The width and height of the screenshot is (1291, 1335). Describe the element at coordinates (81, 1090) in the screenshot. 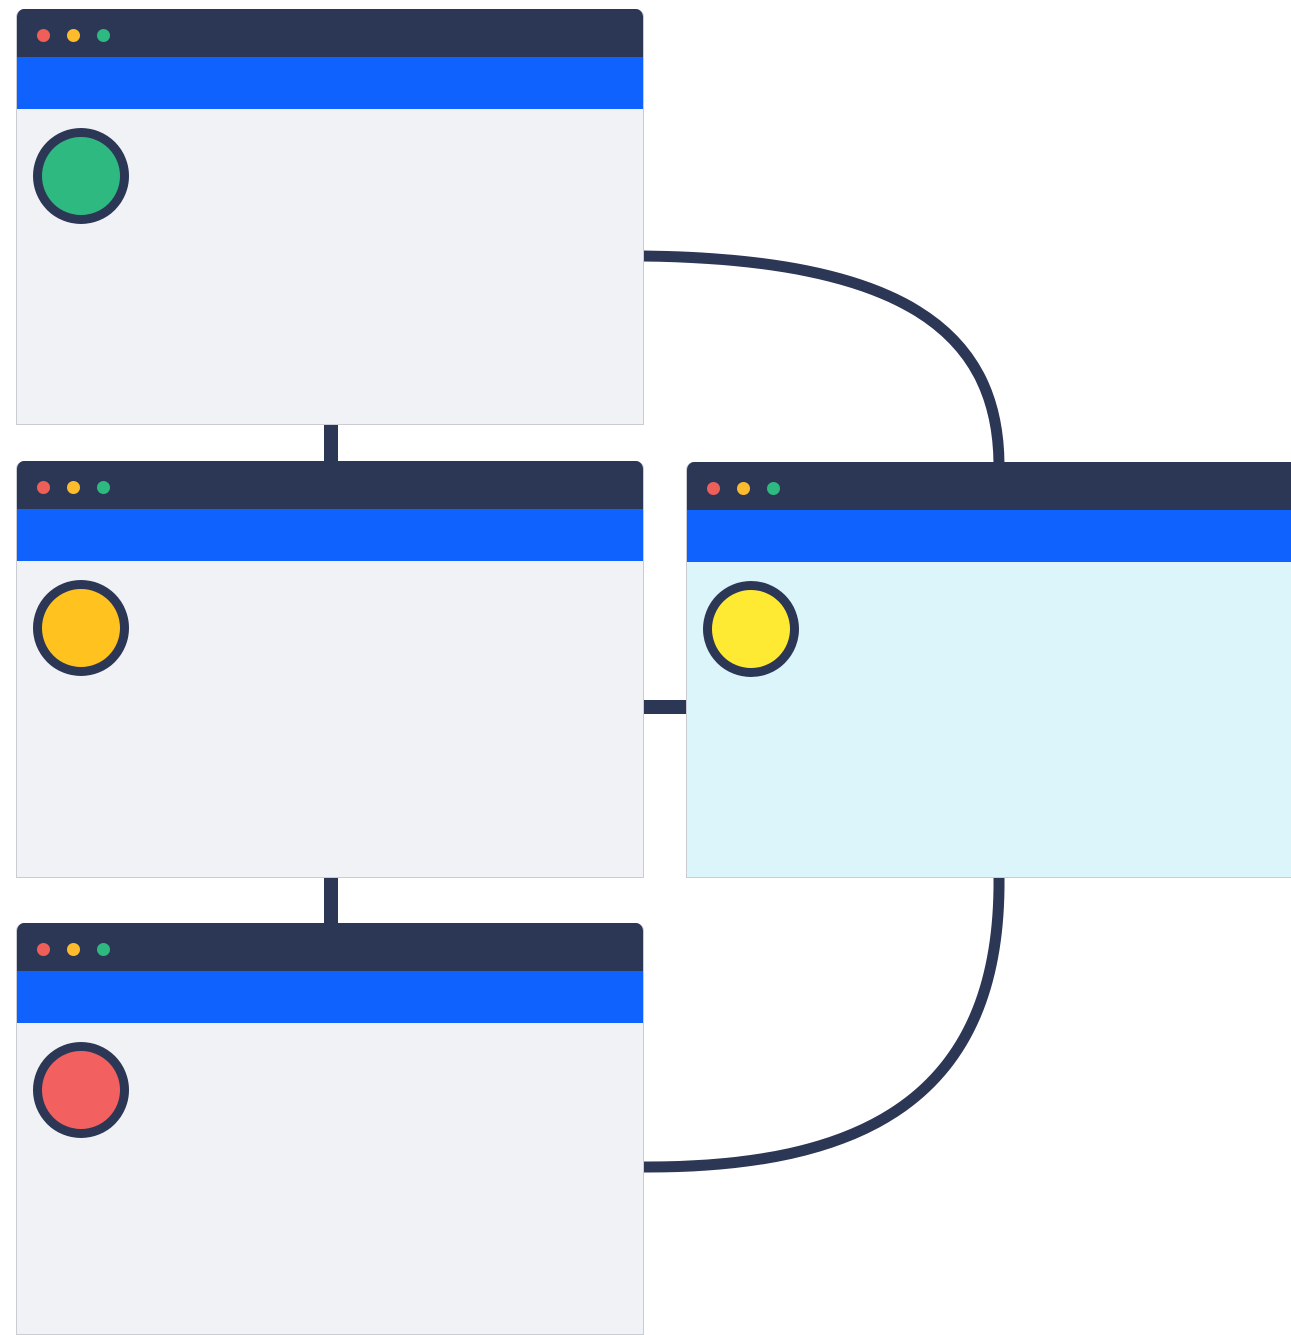

I see `status-indicator-red` at that location.